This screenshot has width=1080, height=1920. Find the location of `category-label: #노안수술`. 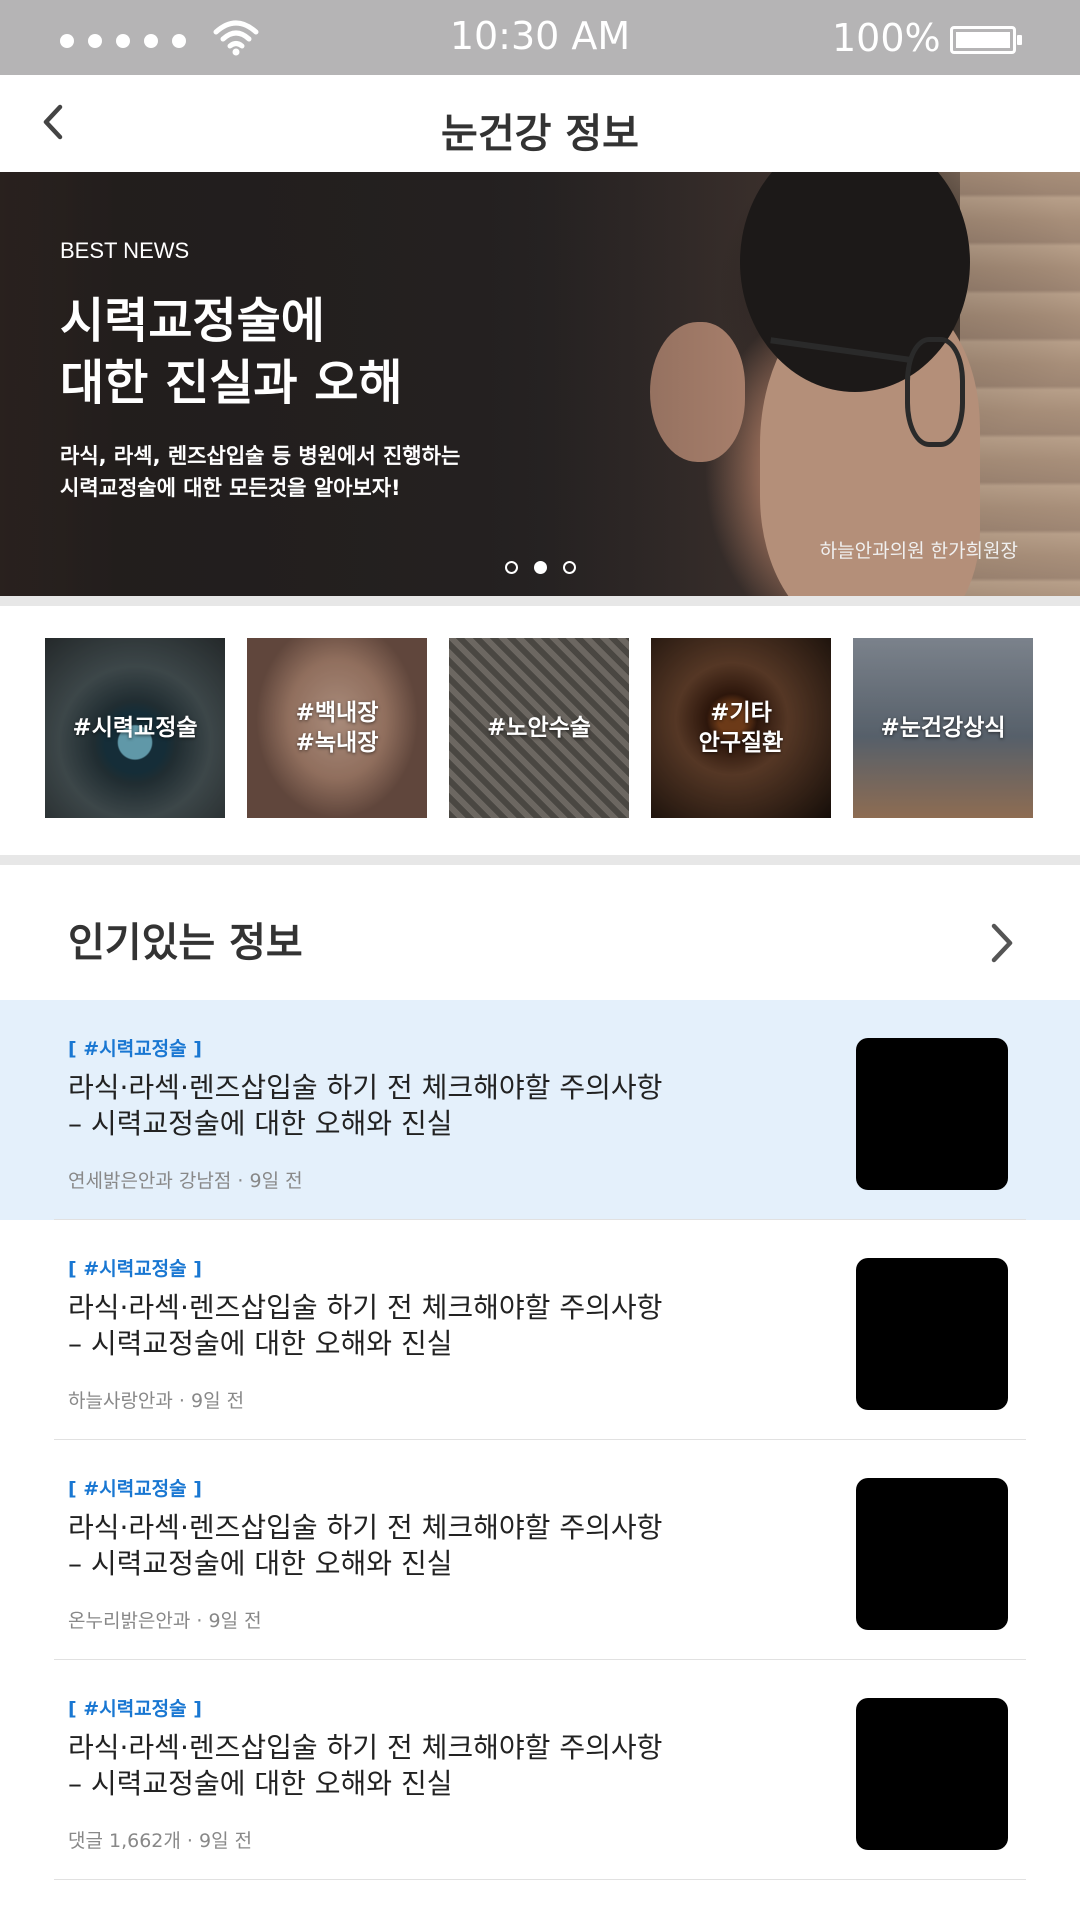

category-label: #노안수술 is located at coordinates (539, 728).